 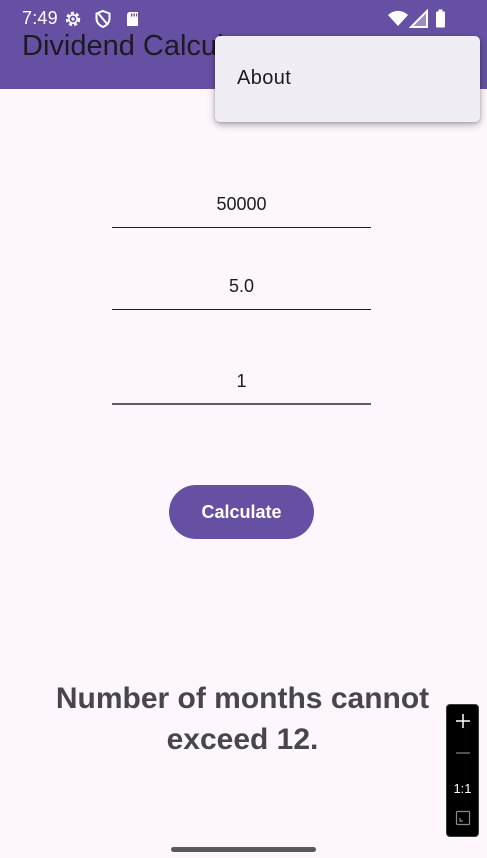 I want to click on zoom-reset-label: 1:1, so click(x=462, y=788).